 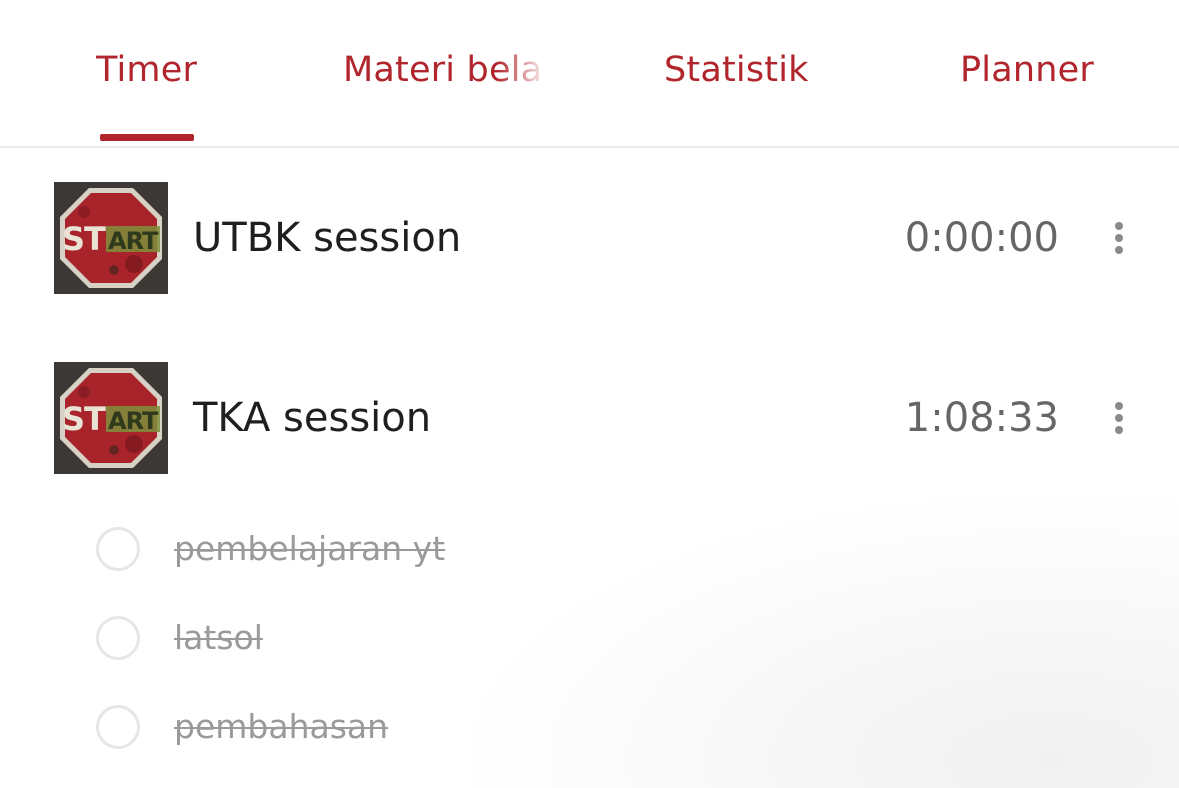 What do you see at coordinates (312, 418) in the screenshot?
I see `session-name: TKA session` at bounding box center [312, 418].